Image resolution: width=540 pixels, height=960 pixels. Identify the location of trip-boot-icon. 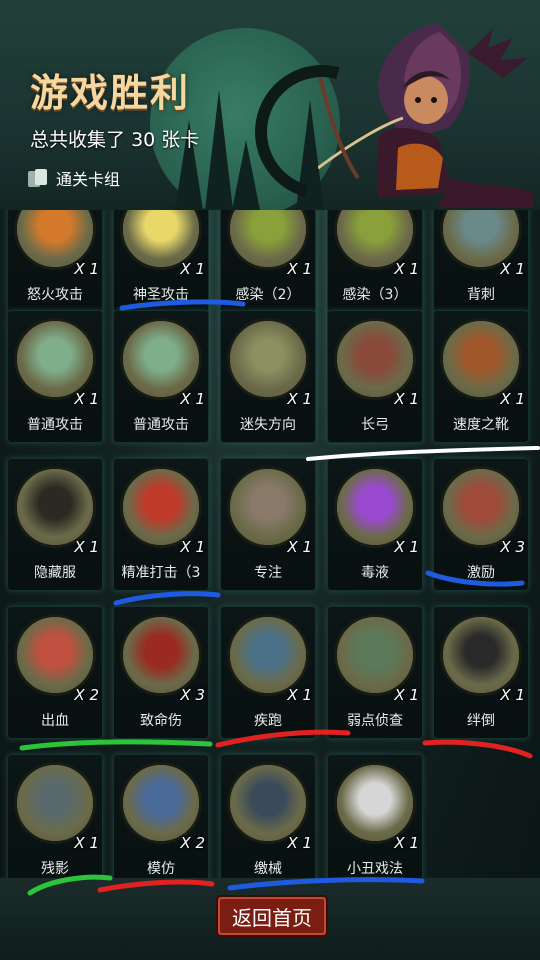
(481, 655).